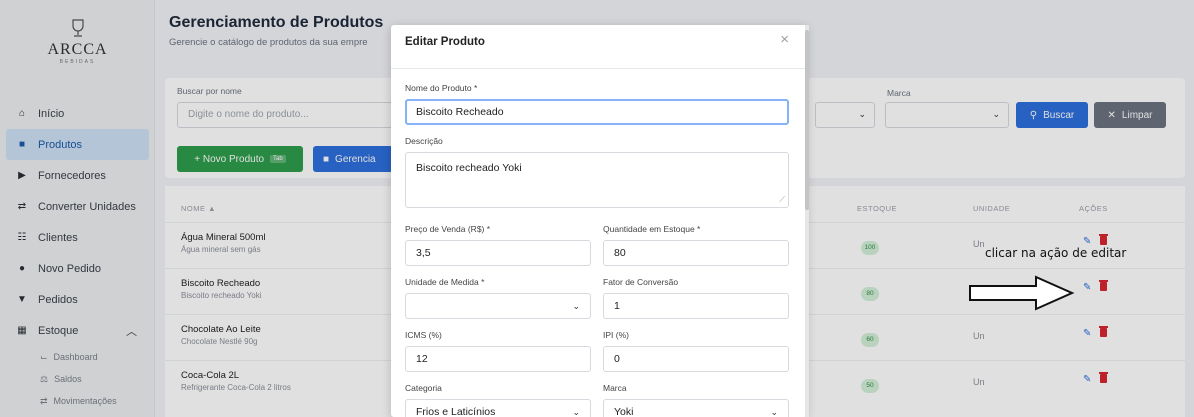 The height and width of the screenshot is (417, 1194). Describe the element at coordinates (424, 141) in the screenshot. I see `description-label: Descrição` at that location.